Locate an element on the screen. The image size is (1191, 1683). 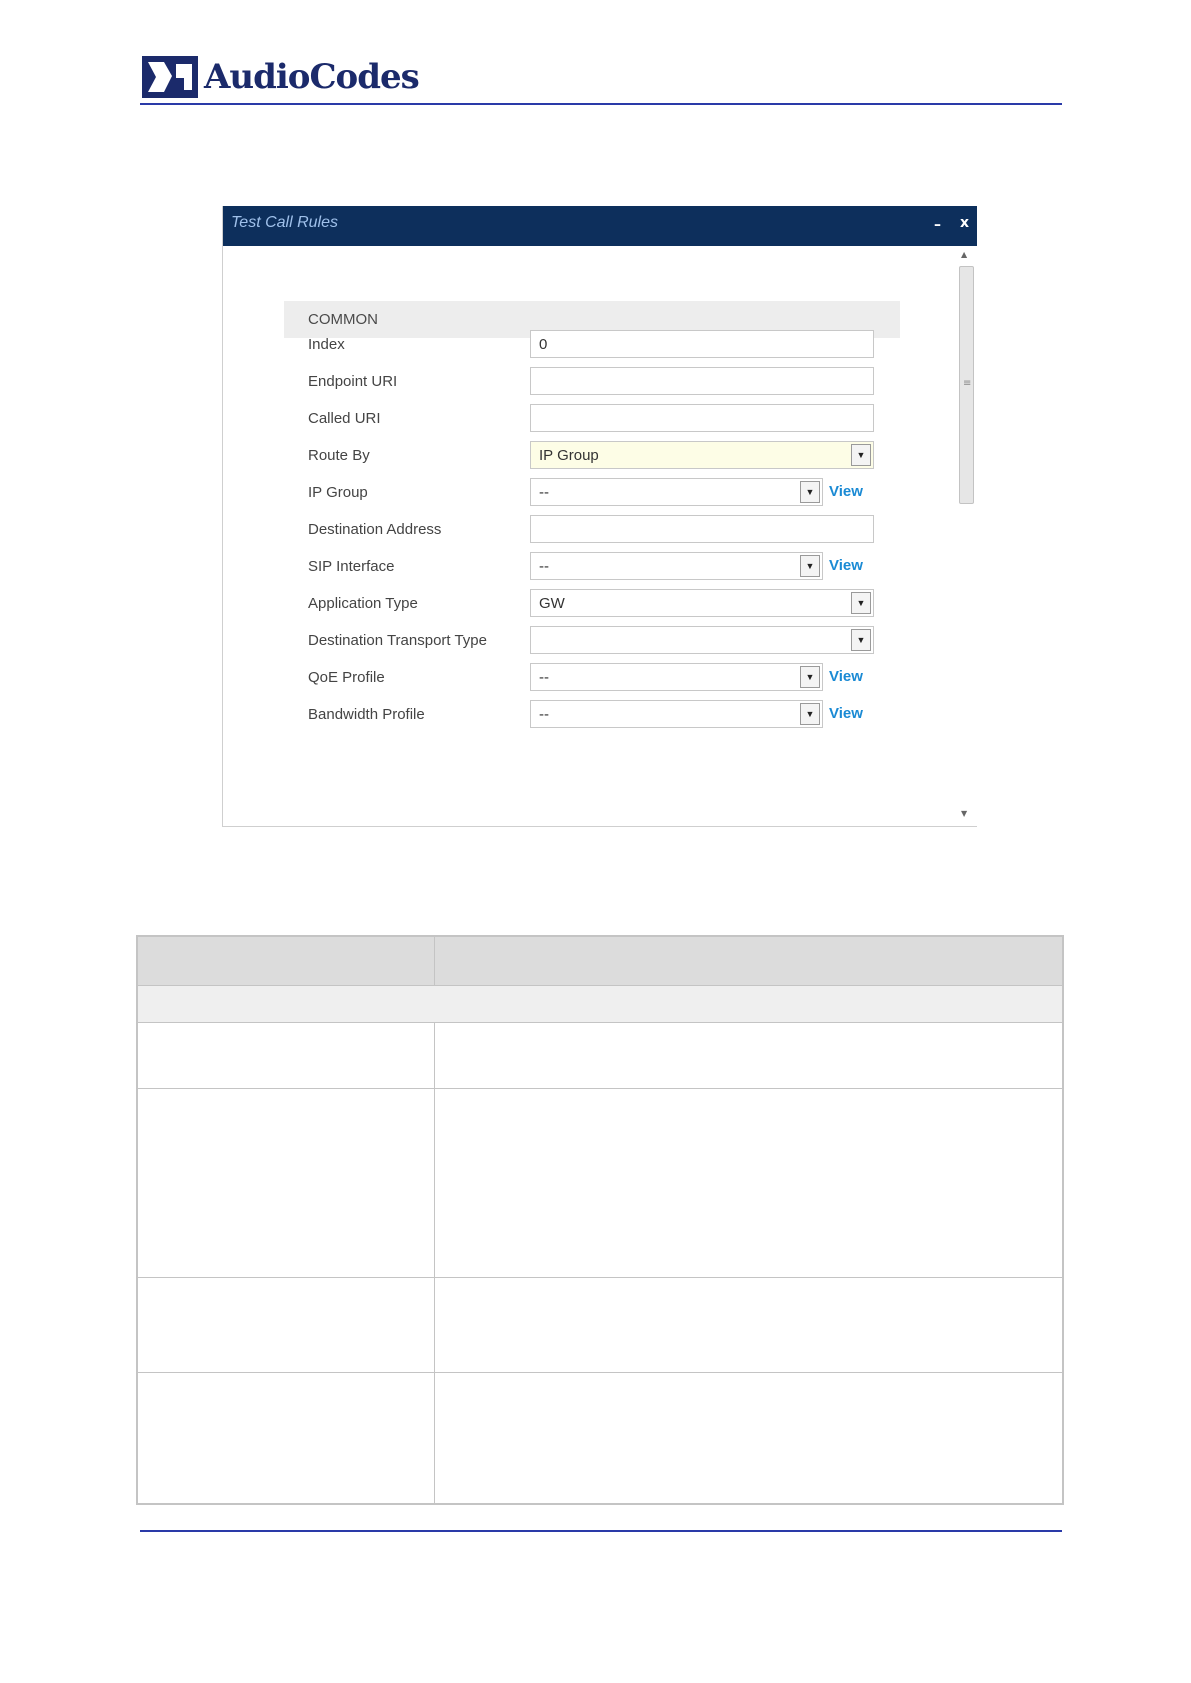
ip-group-view-link: View is located at coordinates (846, 491).